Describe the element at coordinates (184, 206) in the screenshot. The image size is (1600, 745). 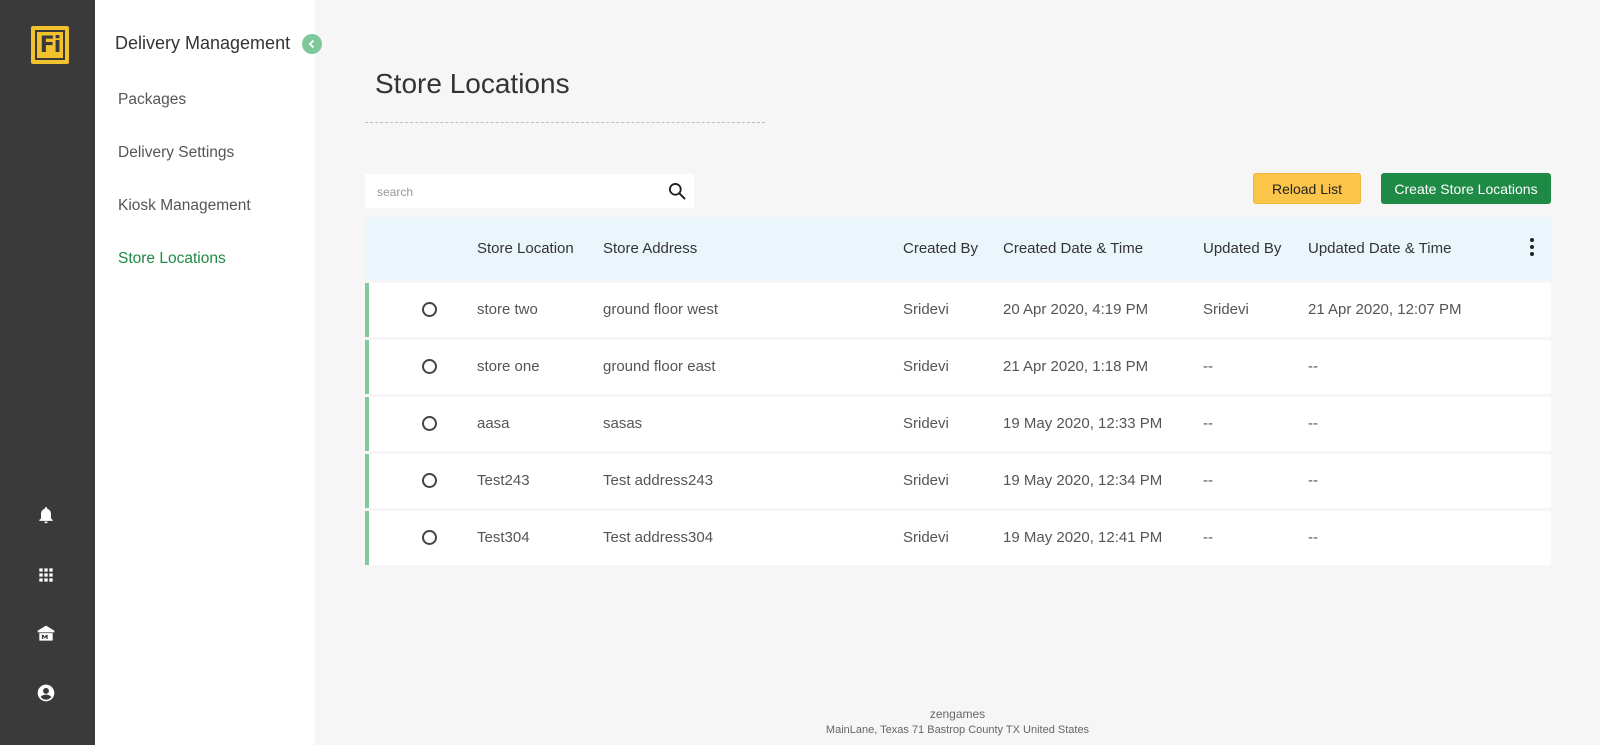
I see `nav-item-kiosk-management: Kiosk Management` at that location.